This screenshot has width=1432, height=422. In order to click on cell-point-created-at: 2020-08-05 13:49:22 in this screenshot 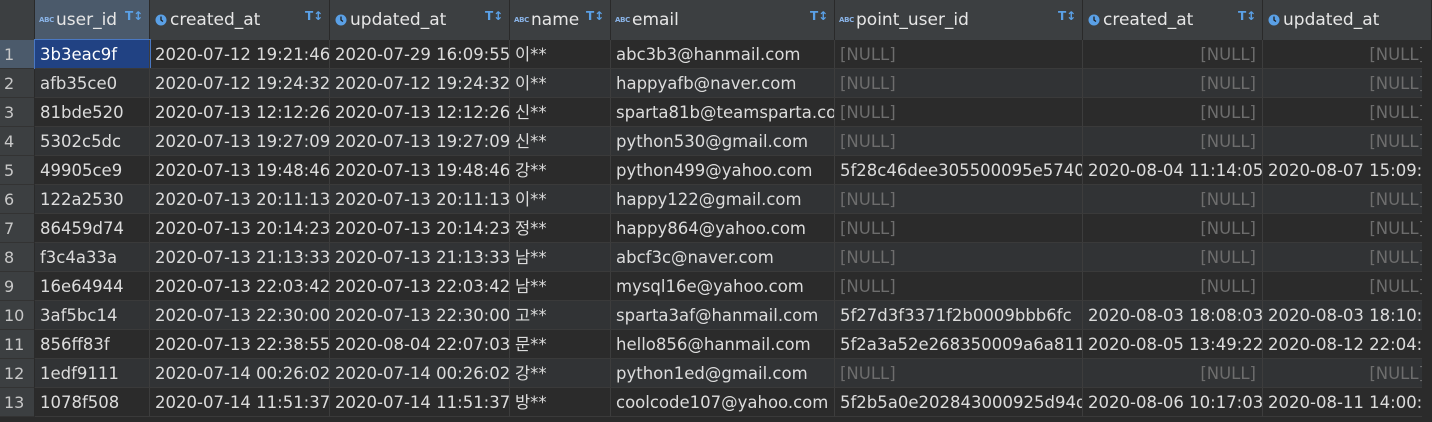, I will do `click(1173, 344)`.